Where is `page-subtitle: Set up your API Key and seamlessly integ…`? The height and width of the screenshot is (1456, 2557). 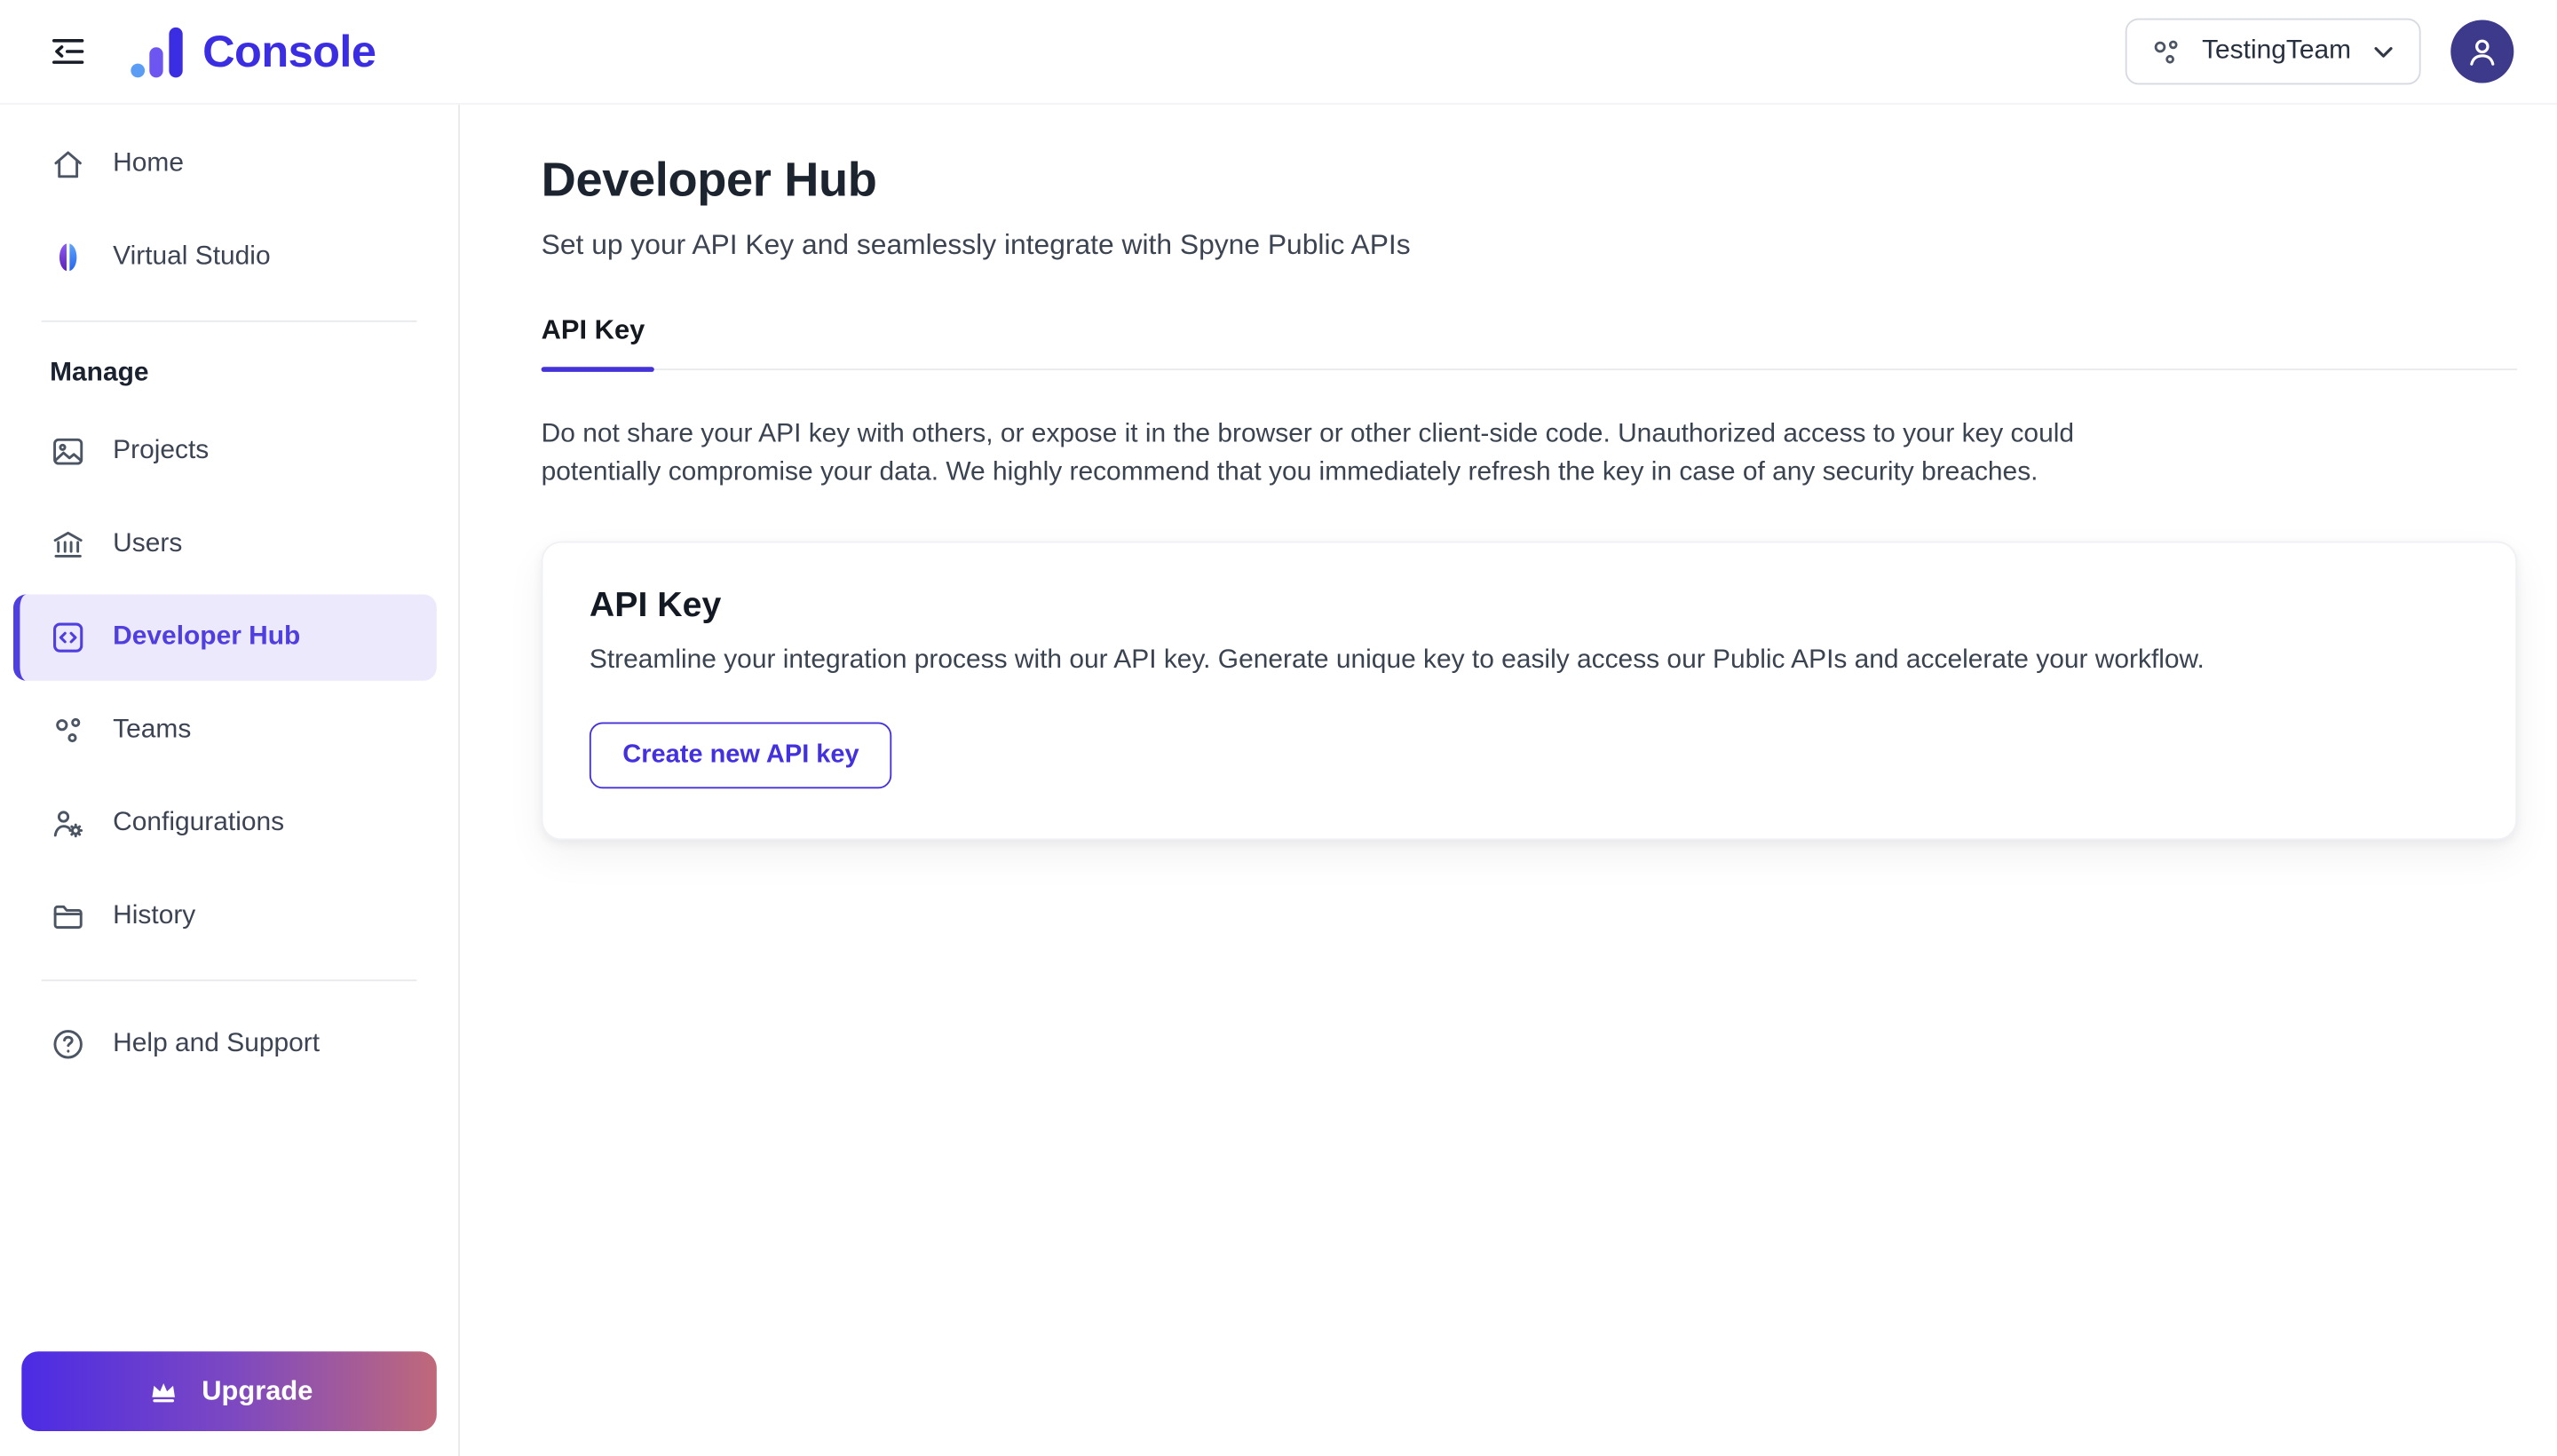 page-subtitle: Set up your API Key and seamlessly integ… is located at coordinates (976, 245).